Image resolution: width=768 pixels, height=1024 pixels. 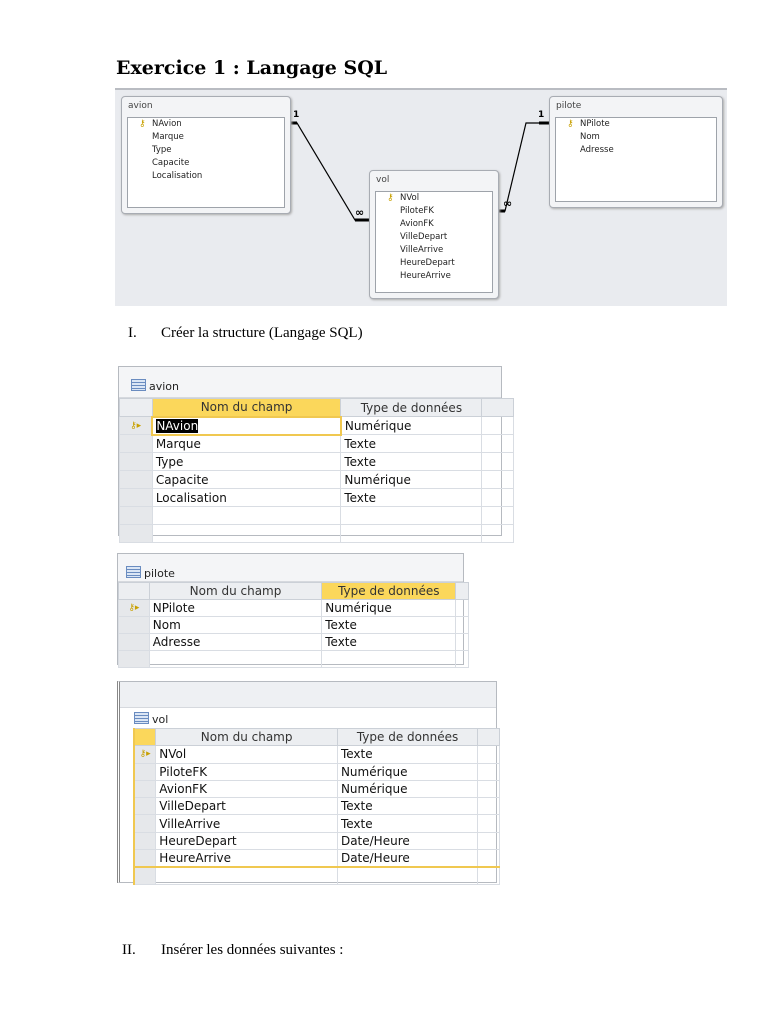 I want to click on table-tab-avion: avion, so click(x=155, y=386).